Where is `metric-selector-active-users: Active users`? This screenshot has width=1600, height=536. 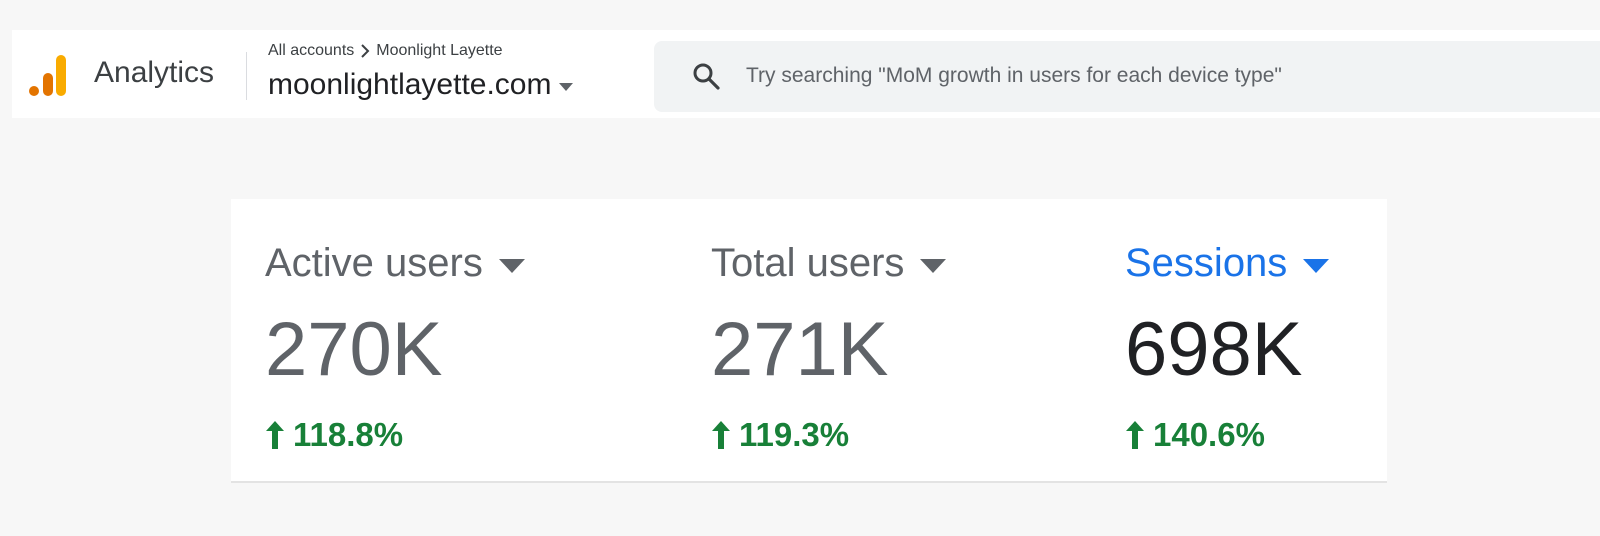 metric-selector-active-users: Active users is located at coordinates (395, 263).